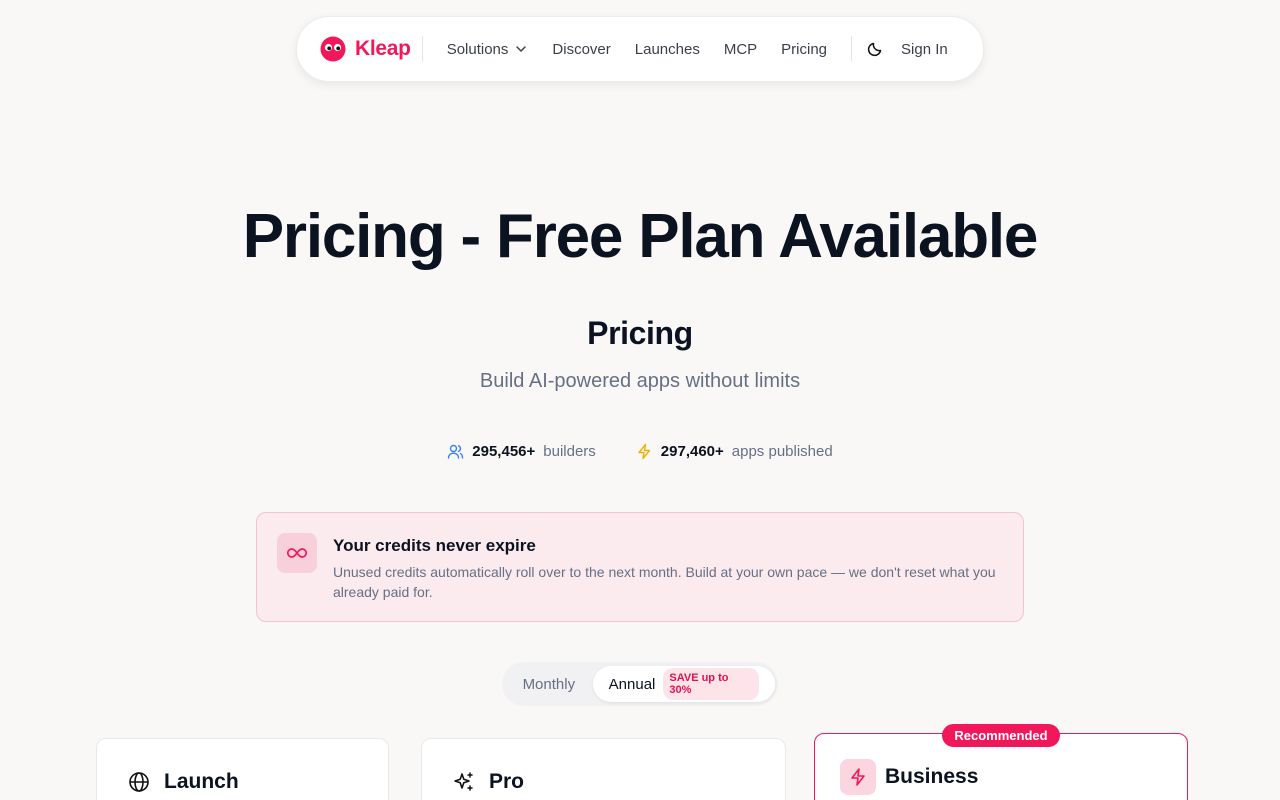  What do you see at coordinates (603, 769) in the screenshot?
I see `plan-card-pro: Pro` at bounding box center [603, 769].